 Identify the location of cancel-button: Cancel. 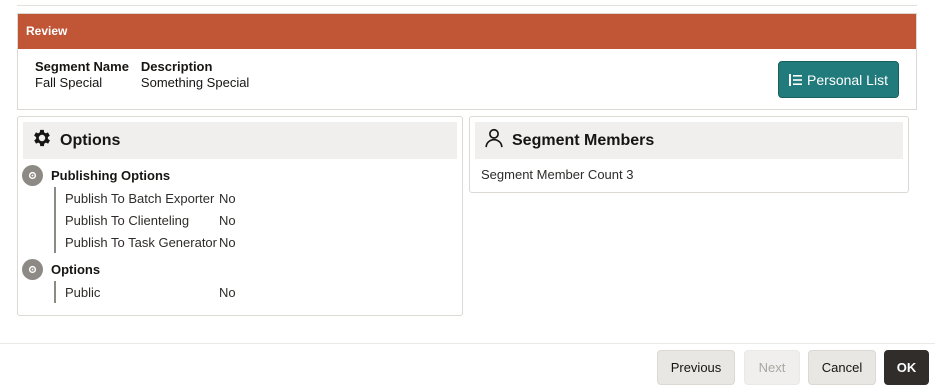
(842, 367).